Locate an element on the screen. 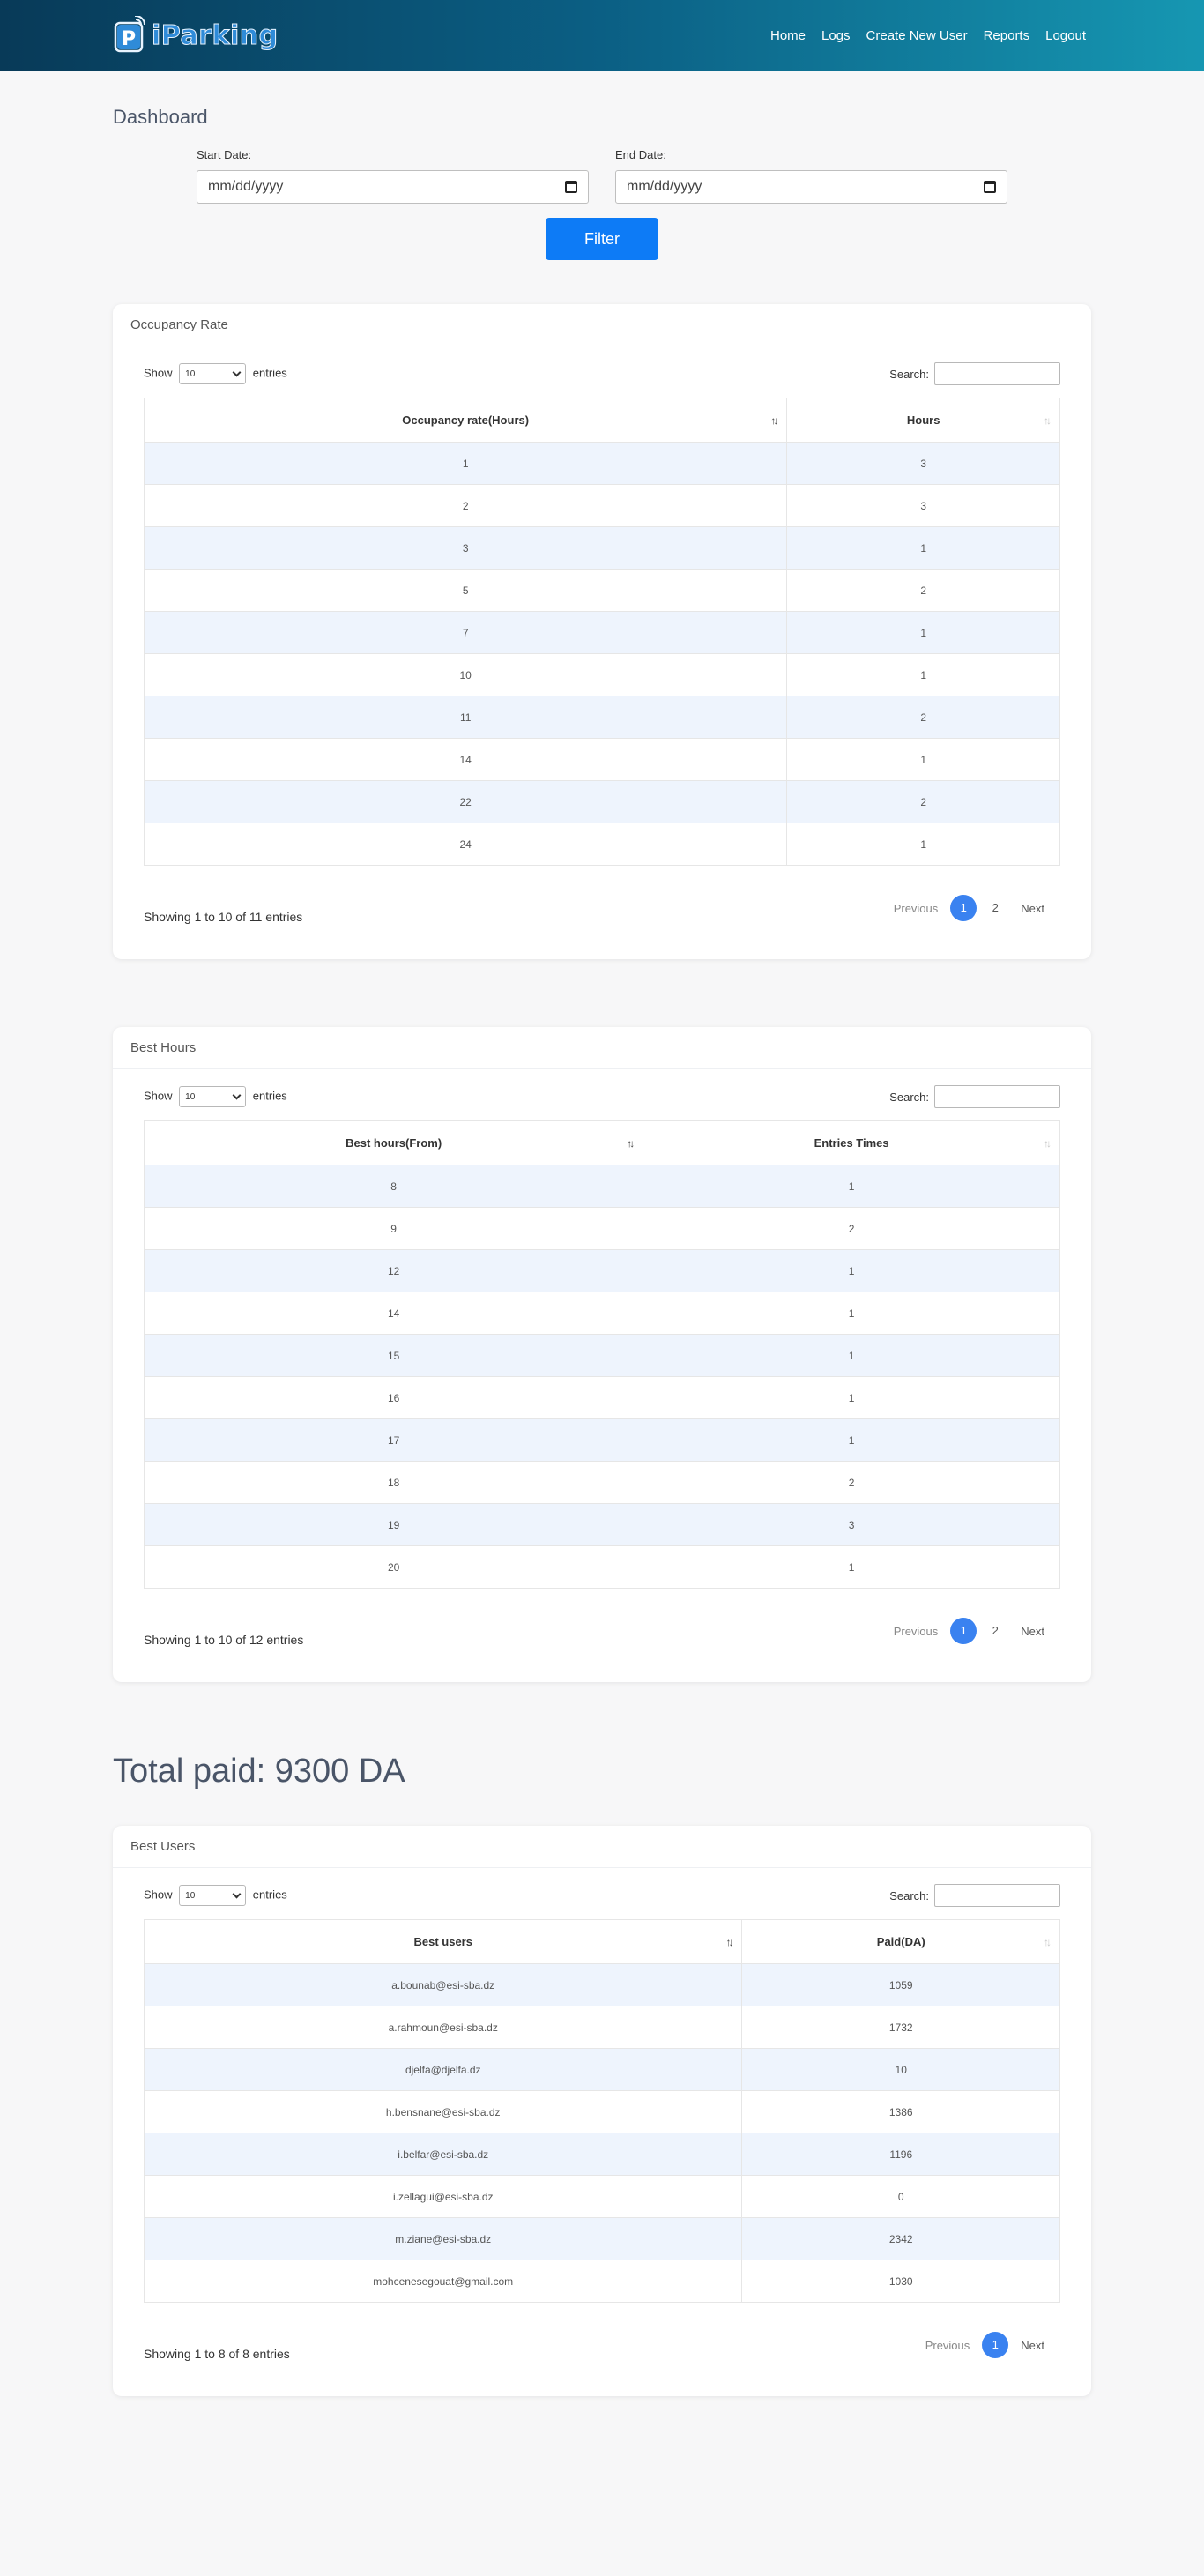 The width and height of the screenshot is (1204, 2576). table-cell: 5 is located at coordinates (465, 590).